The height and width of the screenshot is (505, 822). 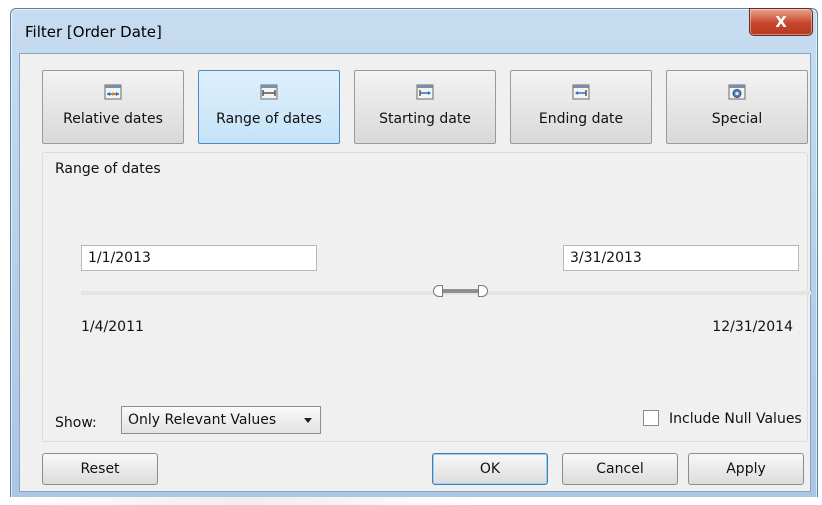 I want to click on start-date-input, so click(x=199, y=258).